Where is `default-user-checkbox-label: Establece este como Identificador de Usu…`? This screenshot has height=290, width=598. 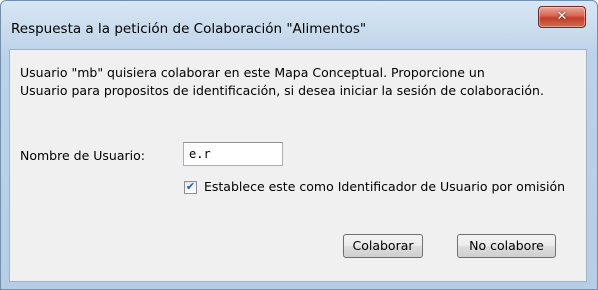
default-user-checkbox-label: Establece este como Identificador de Usu… is located at coordinates (384, 187).